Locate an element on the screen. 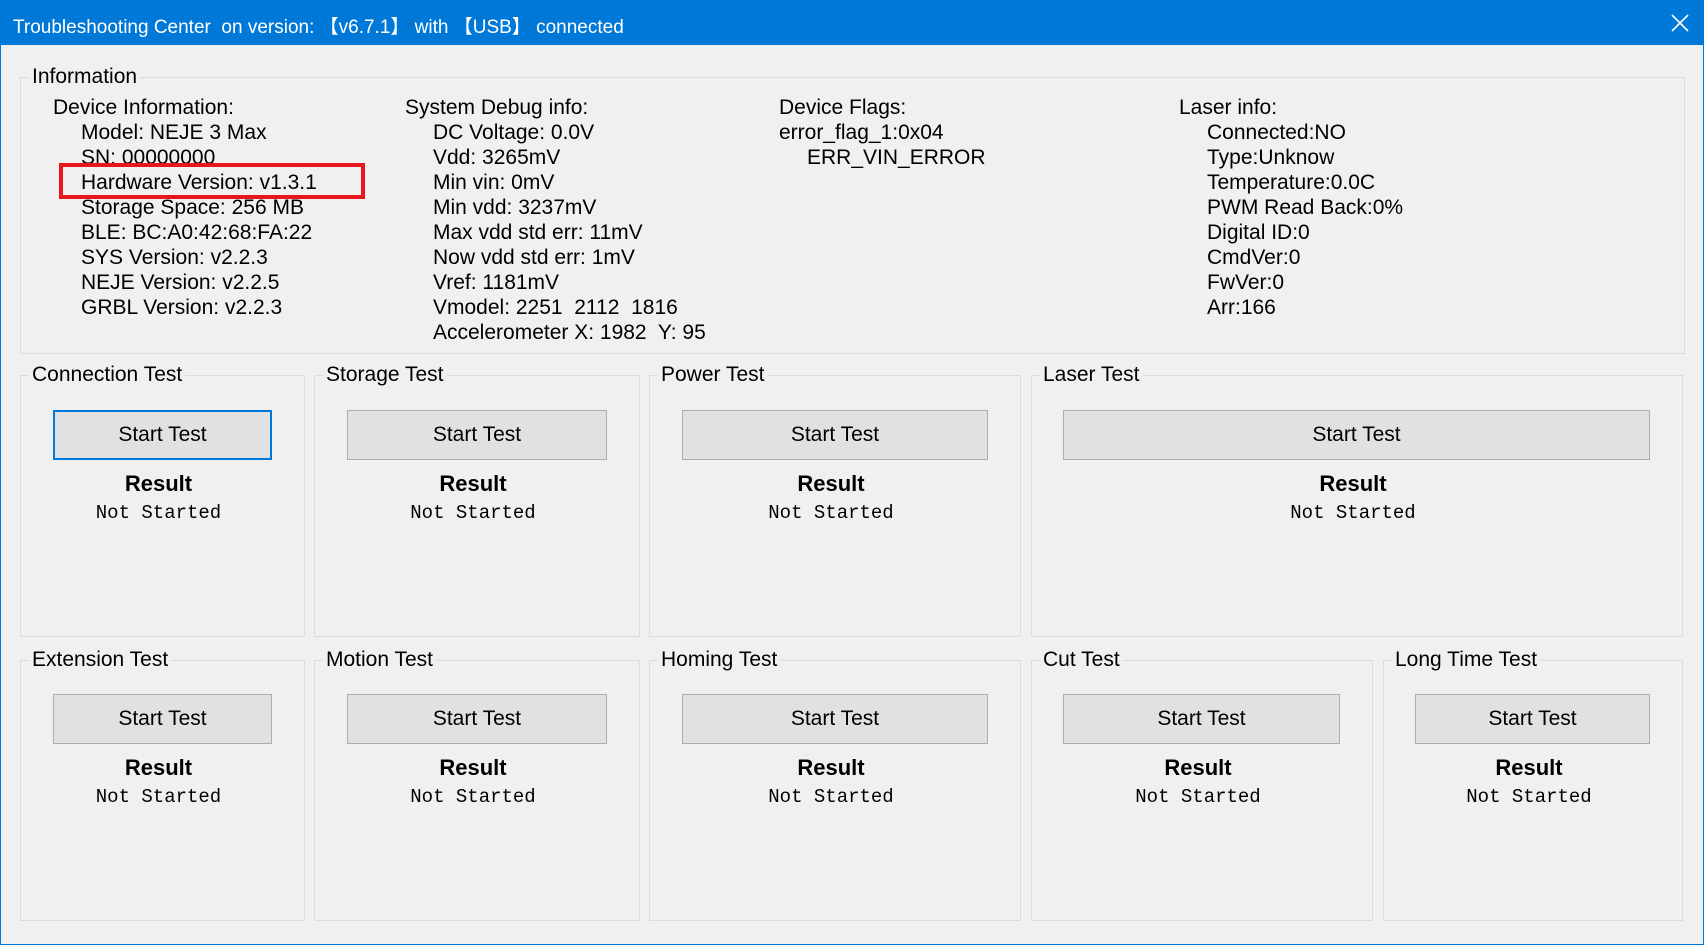 This screenshot has height=945, width=1704. laser-connected-line: Connected:NO is located at coordinates (1276, 132).